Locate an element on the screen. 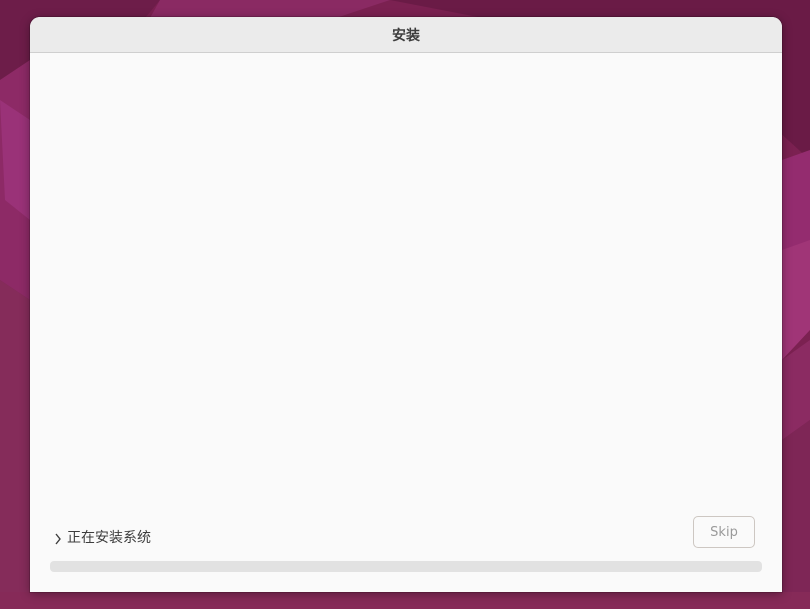 Image resolution: width=810 pixels, height=609 pixels. title-bar: 安装 is located at coordinates (406, 35).